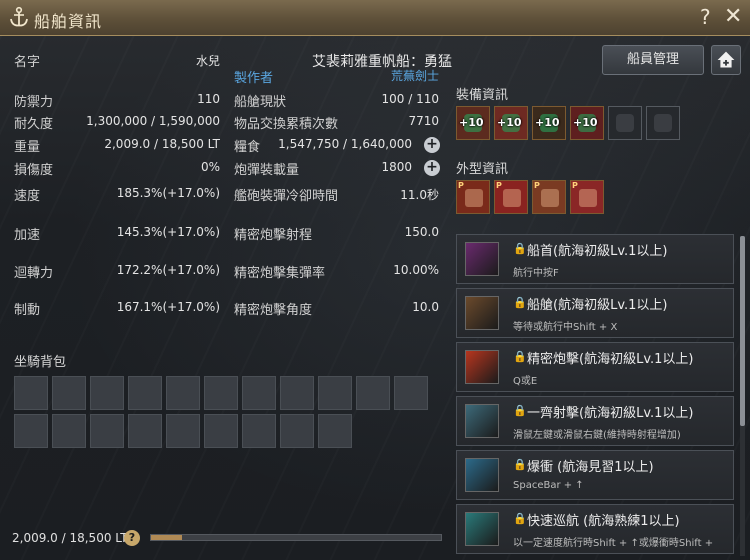 Image resolution: width=750 pixels, height=560 pixels. Describe the element at coordinates (153, 121) in the screenshot. I see `stat-value: 1,300,000 / 1,590,000` at that location.